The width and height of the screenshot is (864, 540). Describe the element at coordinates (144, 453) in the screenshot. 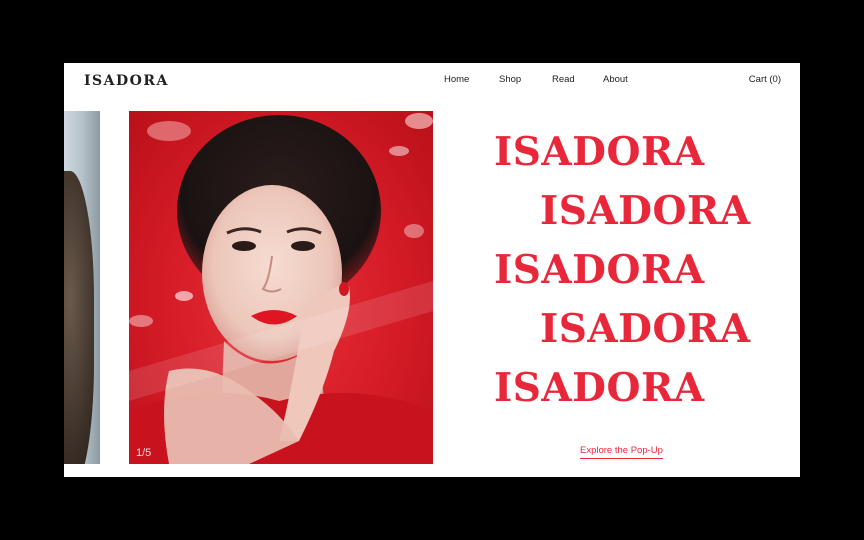

I see `slide-counter: 1/5` at that location.